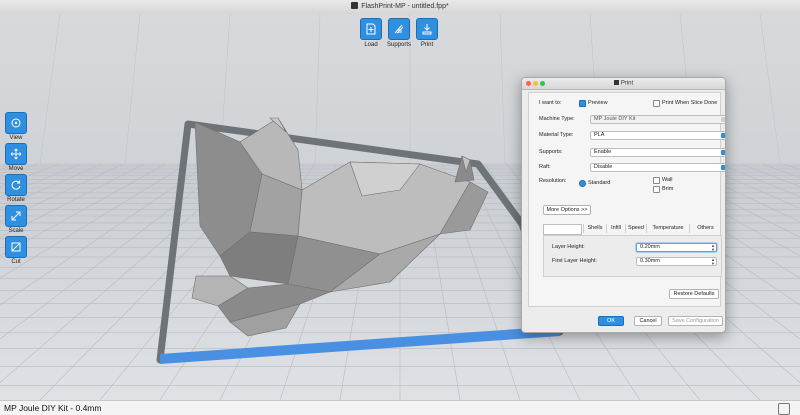  I want to click on scale-button: Scale, so click(16, 219).